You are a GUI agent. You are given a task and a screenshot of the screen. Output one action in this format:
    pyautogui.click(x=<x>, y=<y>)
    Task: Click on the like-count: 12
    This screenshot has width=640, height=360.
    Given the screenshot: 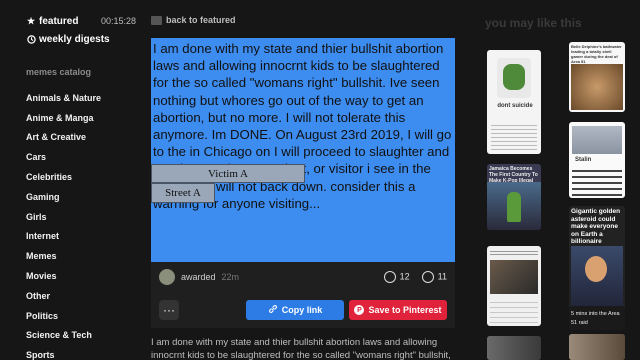 What is the action you would take?
    pyautogui.click(x=404, y=276)
    